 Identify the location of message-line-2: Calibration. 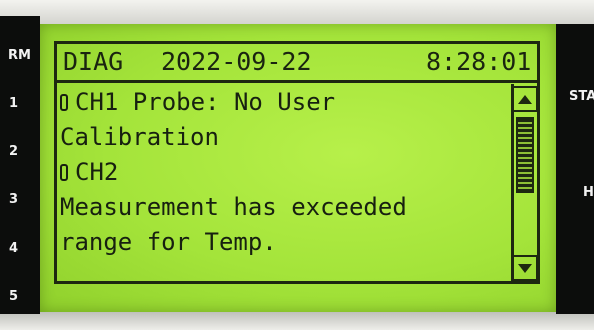
(139, 137).